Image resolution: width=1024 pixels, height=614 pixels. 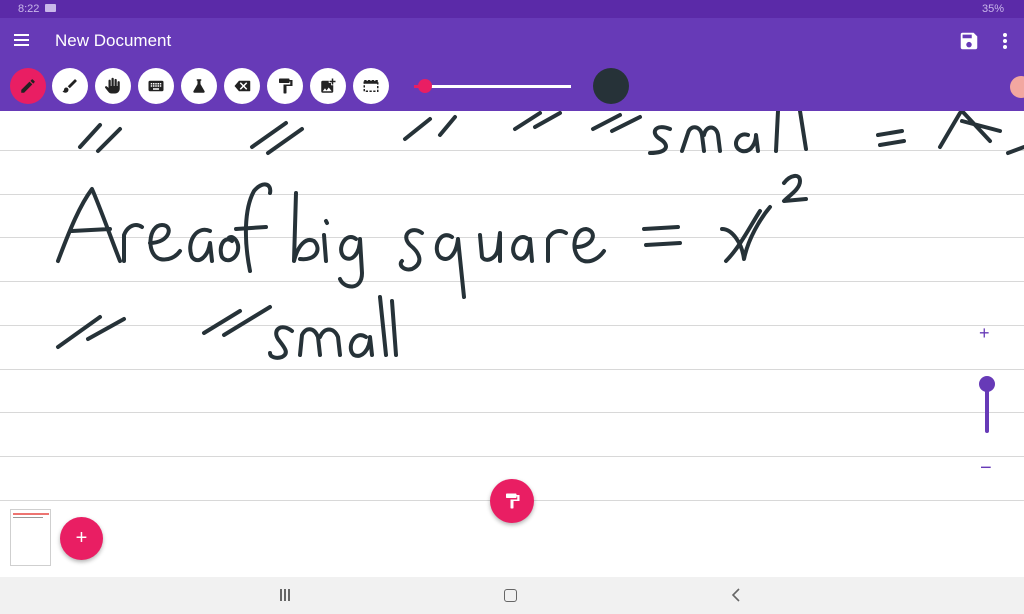 What do you see at coordinates (50, 8) in the screenshot?
I see `camera-icon` at bounding box center [50, 8].